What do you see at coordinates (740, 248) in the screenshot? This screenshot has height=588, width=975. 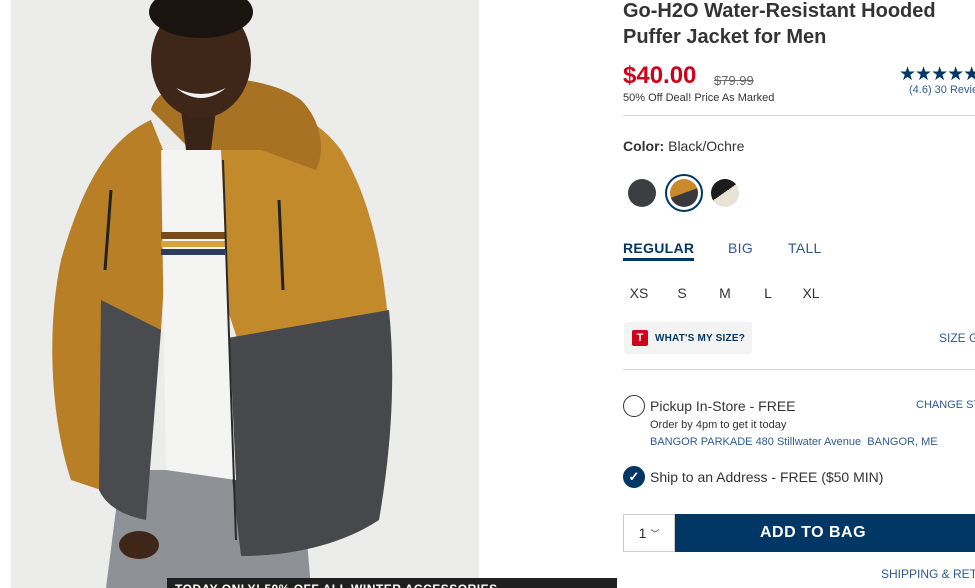 I see `tab-big: BIG` at bounding box center [740, 248].